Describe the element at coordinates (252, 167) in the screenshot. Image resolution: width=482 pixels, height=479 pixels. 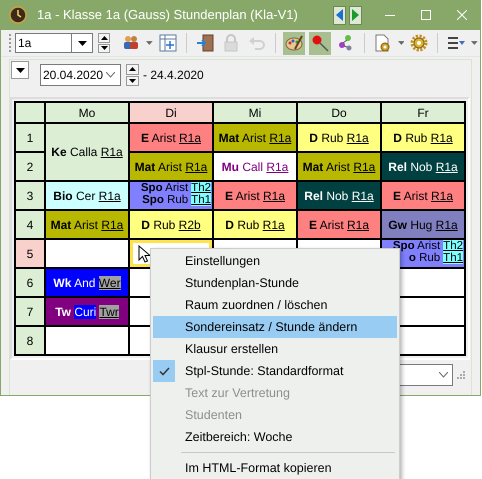
I see `teacher-name: Call` at that location.